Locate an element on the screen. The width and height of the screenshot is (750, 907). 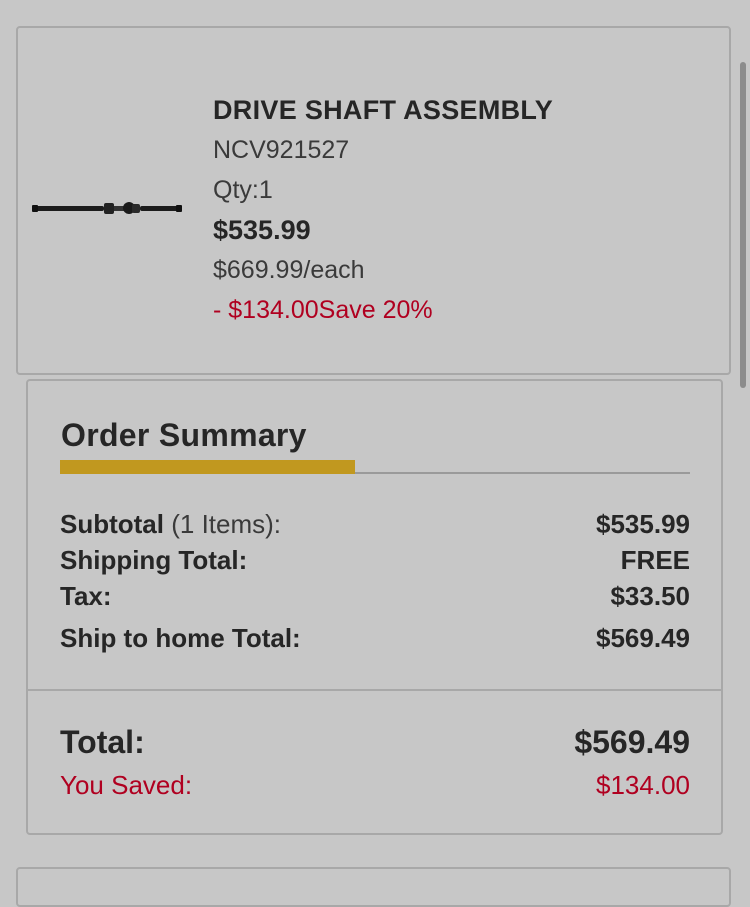
savings-text: - $134.00Save 20% is located at coordinates (323, 310).